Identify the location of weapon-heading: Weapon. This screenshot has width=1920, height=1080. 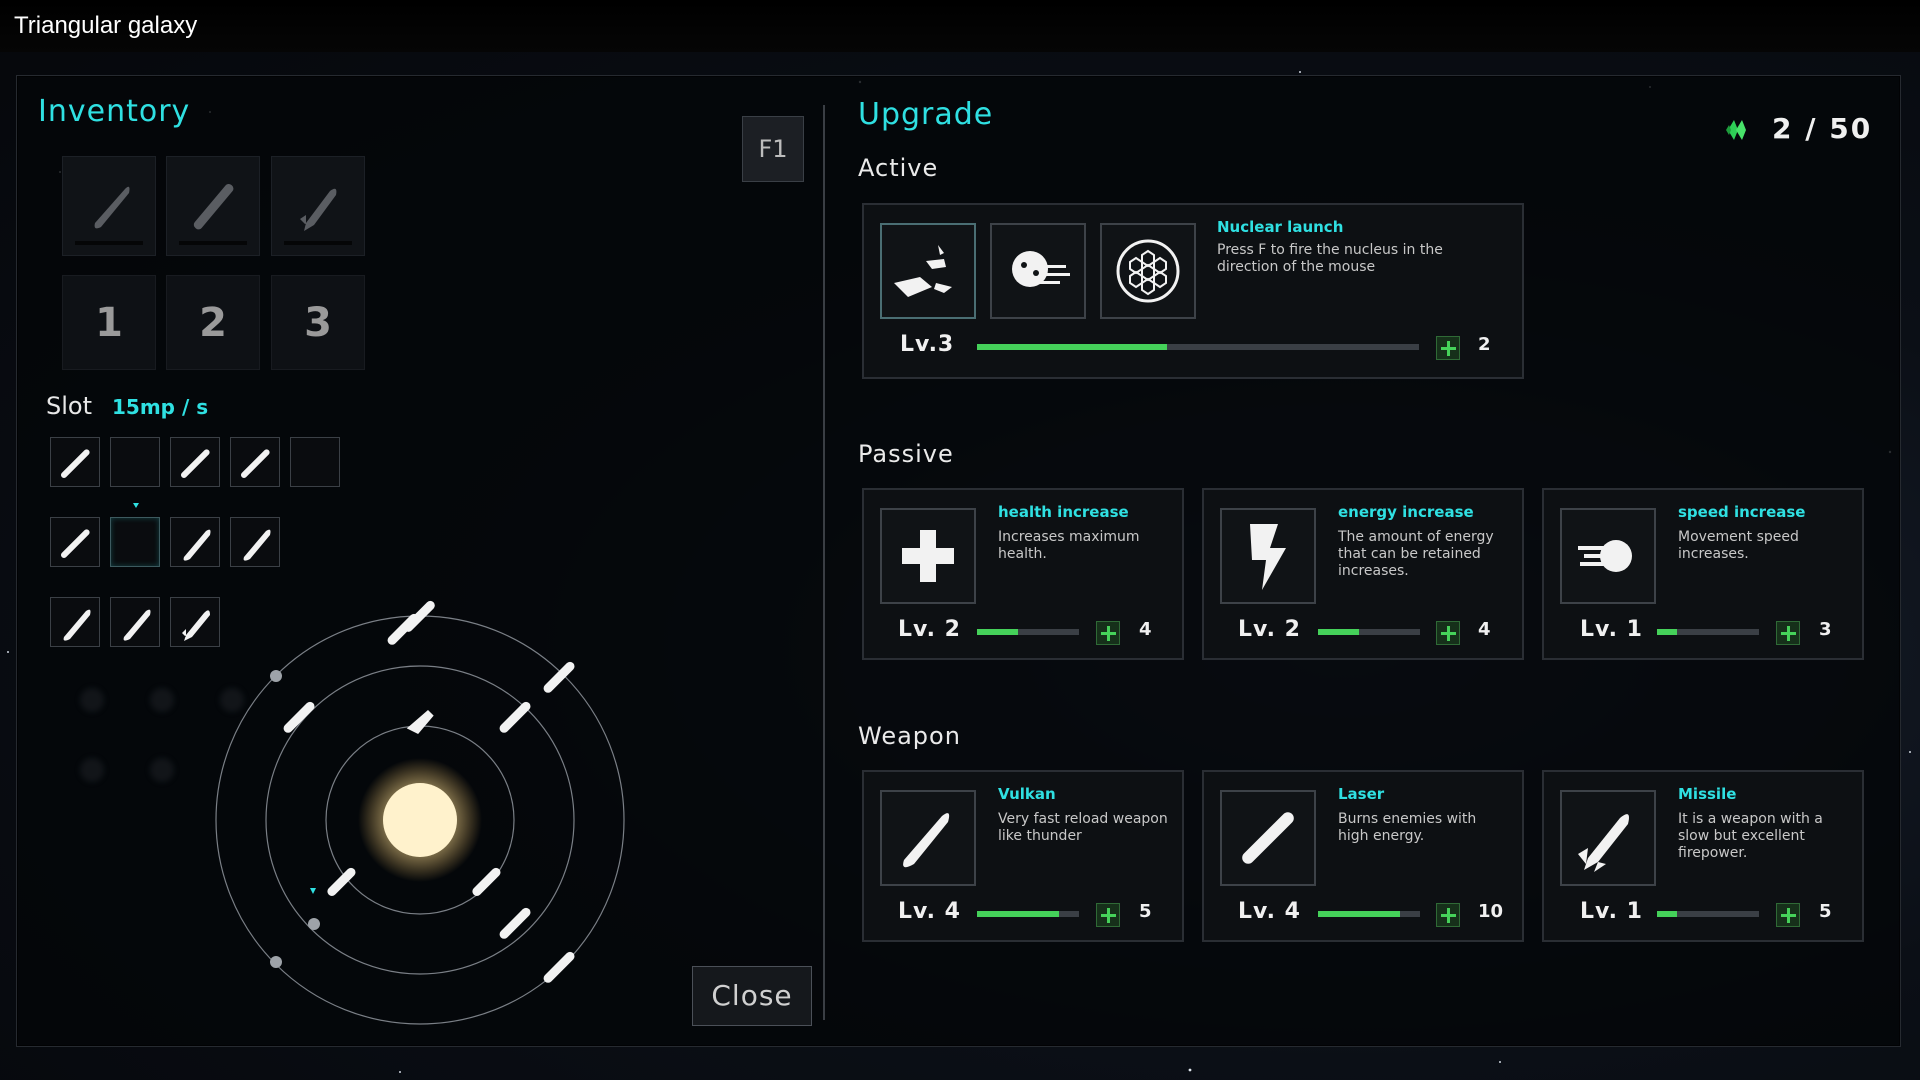
(909, 736).